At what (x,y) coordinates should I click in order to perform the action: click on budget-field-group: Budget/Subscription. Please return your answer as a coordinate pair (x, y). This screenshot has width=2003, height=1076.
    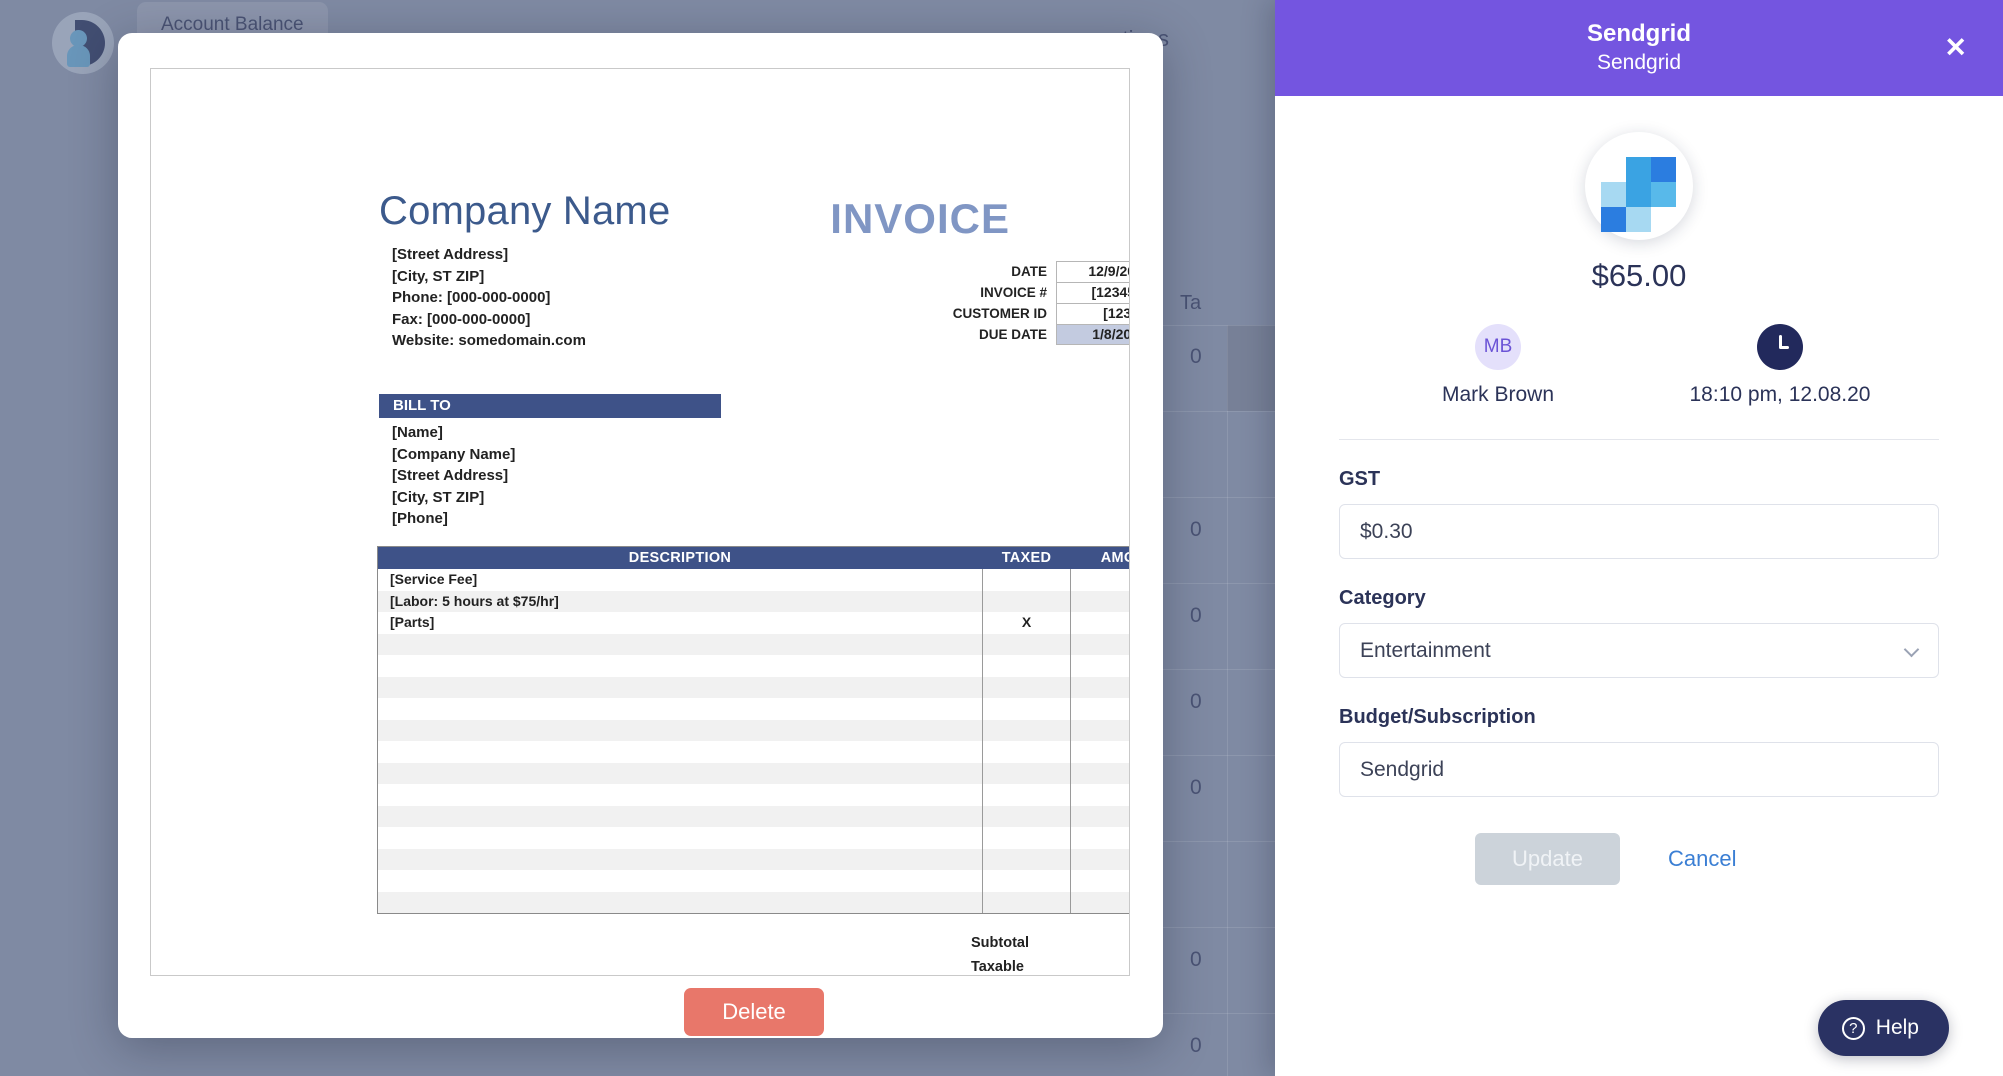
    Looking at the image, I should click on (1639, 751).